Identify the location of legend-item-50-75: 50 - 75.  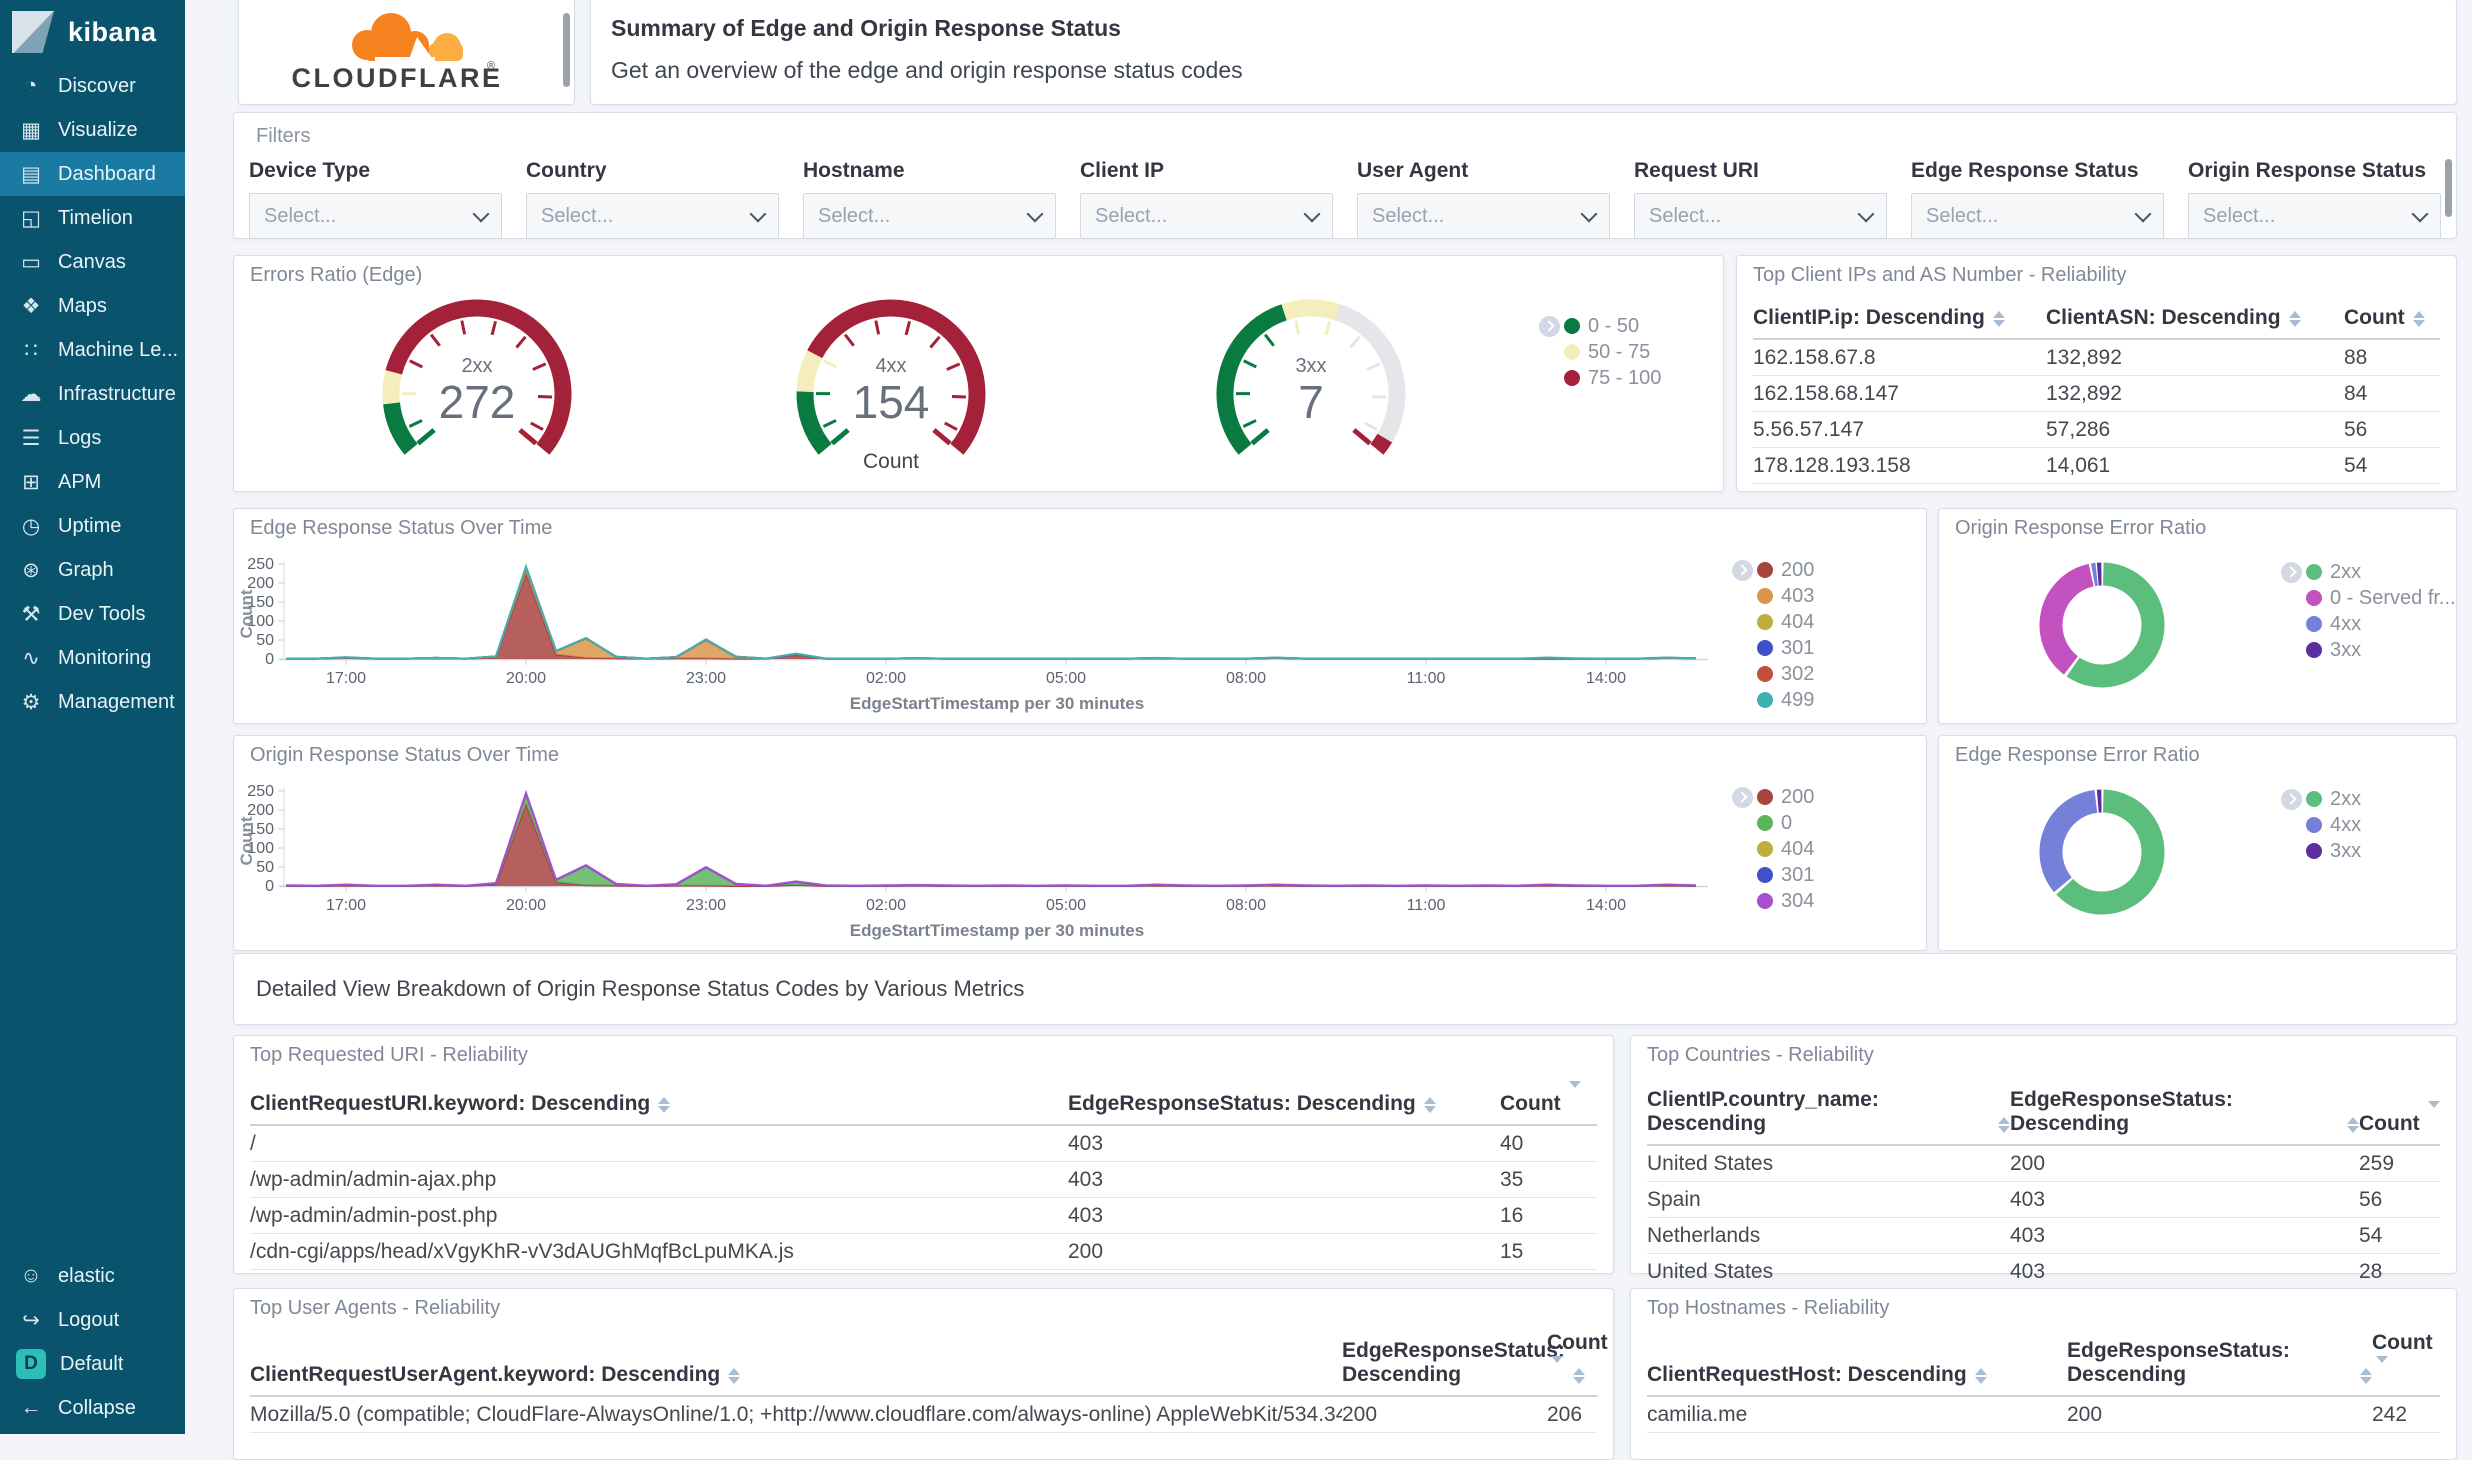
(1612, 352).